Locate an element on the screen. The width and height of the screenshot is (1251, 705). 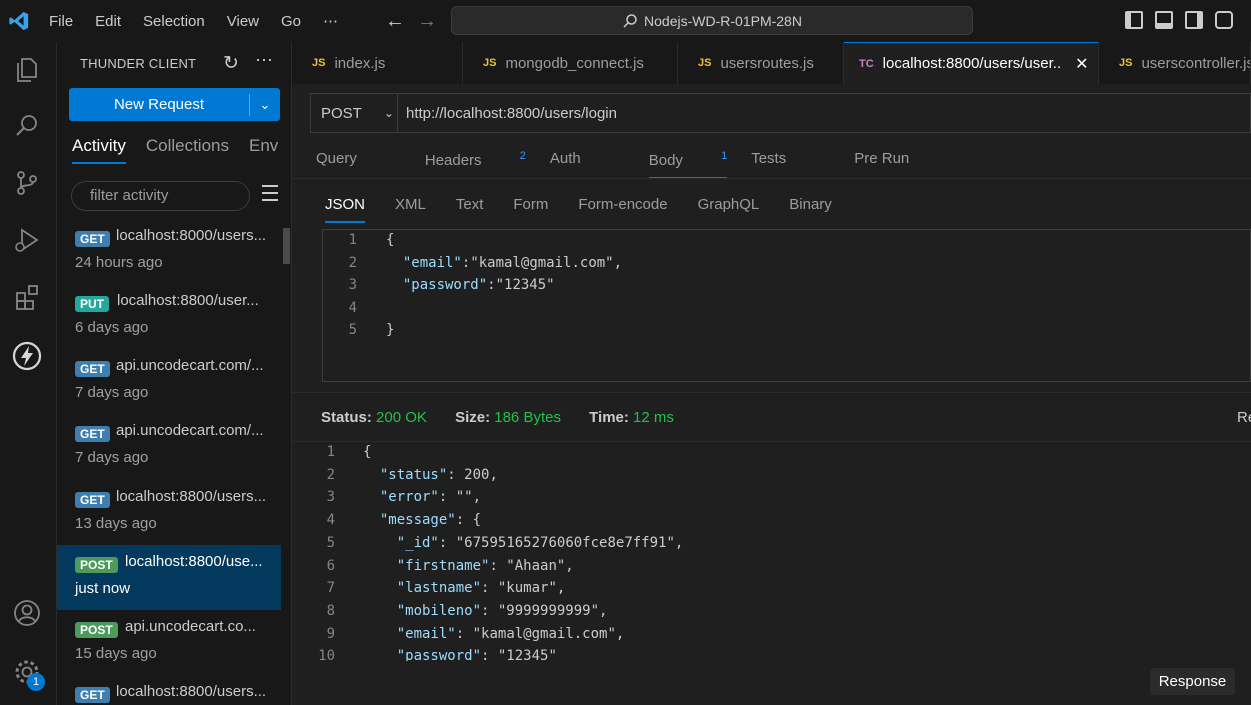
tab-query: Query is located at coordinates (353, 164).